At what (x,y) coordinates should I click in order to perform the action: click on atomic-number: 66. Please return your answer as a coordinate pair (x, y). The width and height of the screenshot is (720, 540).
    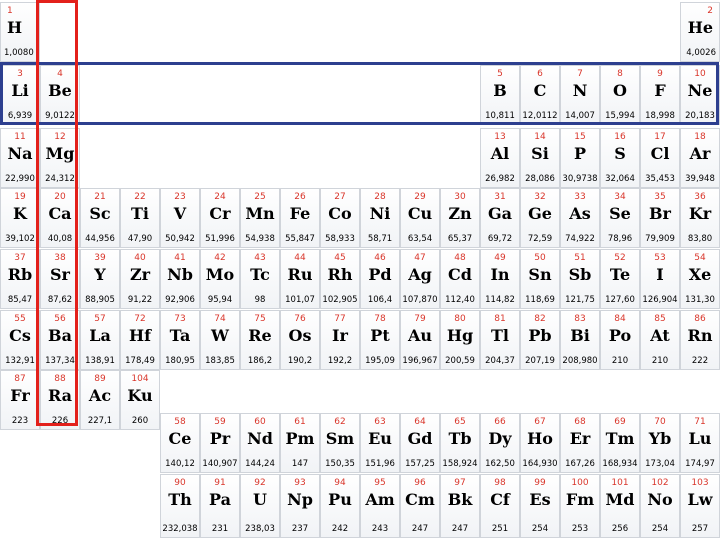
    Looking at the image, I should click on (500, 422).